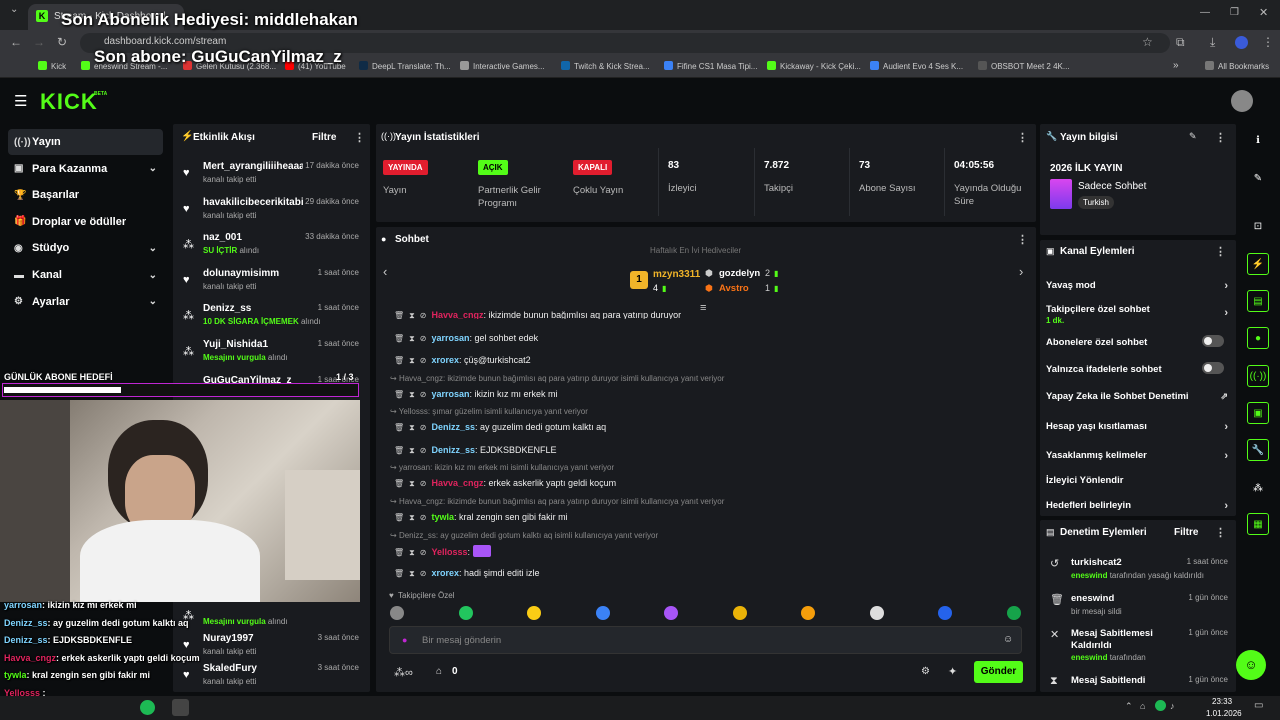 This screenshot has width=1280, height=720. Describe the element at coordinates (385, 271) in the screenshot. I see `leaderboard-prev-icon: ‹` at that location.